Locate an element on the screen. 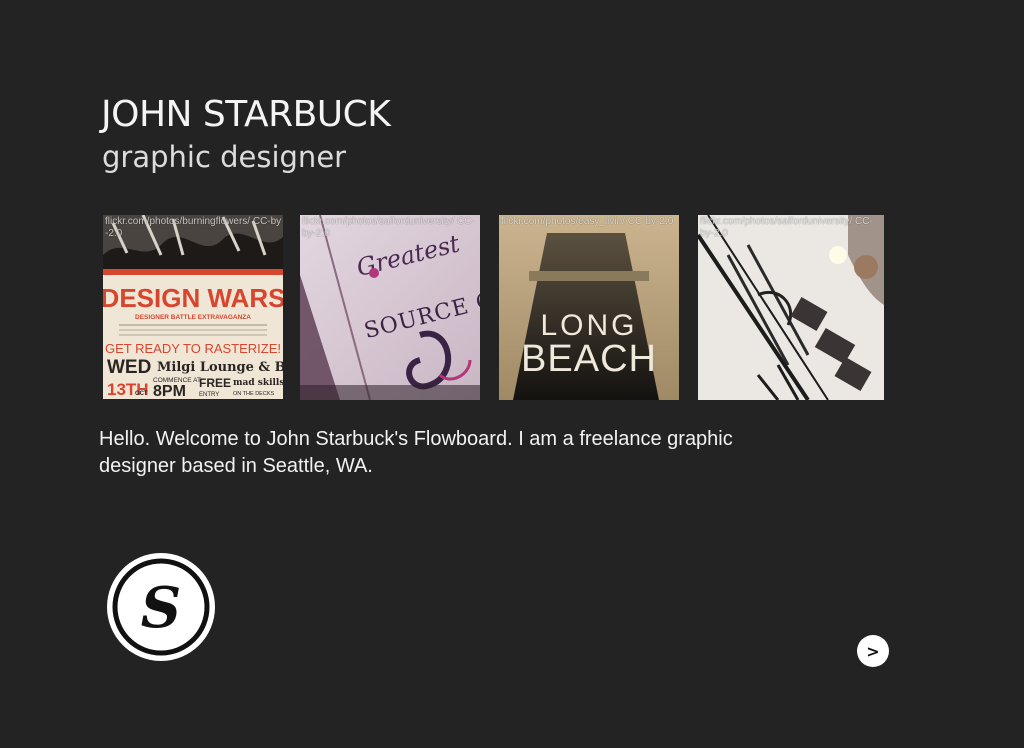 Image resolution: width=1024 pixels, height=748 pixels. next-button: > is located at coordinates (873, 651).